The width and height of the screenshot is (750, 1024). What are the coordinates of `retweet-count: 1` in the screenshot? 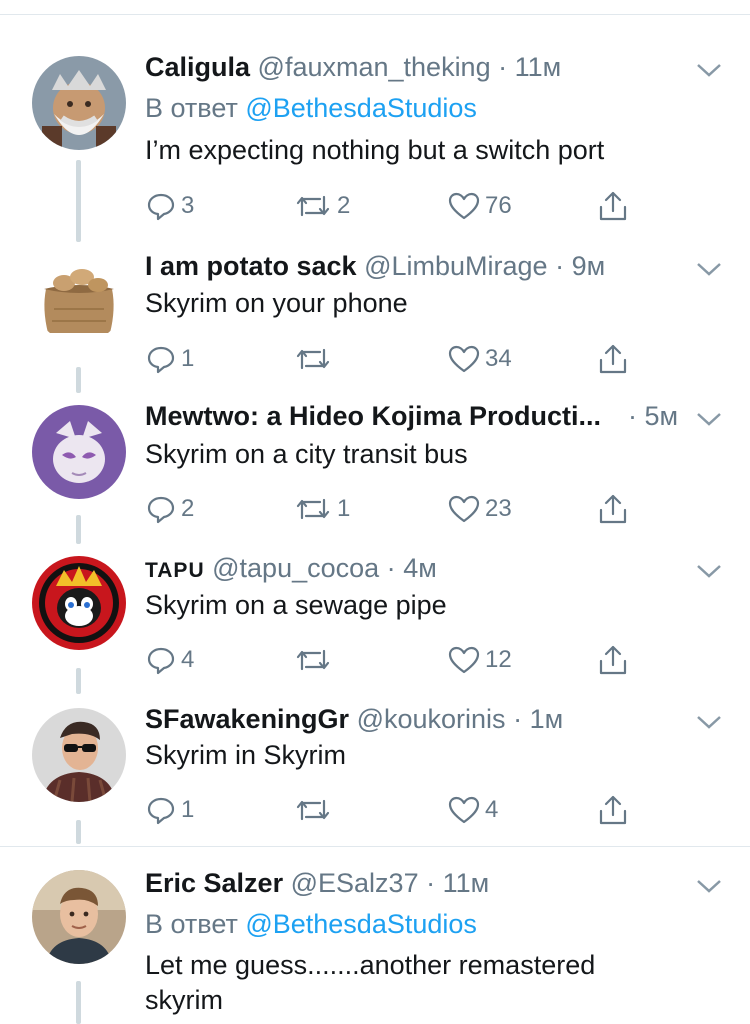 It's located at (344, 508).